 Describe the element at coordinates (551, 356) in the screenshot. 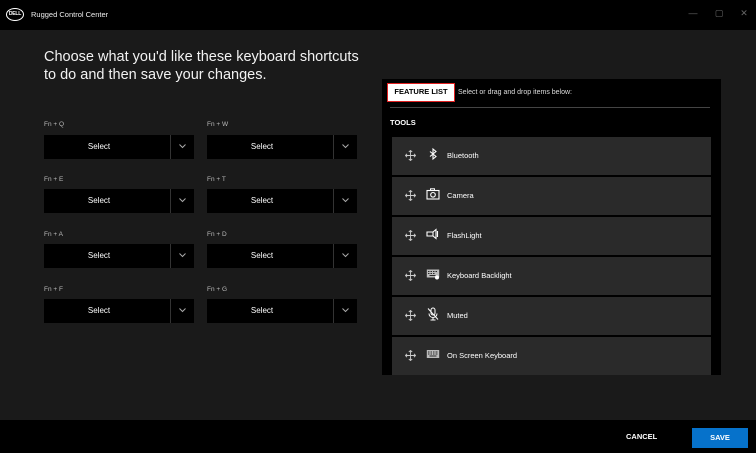

I see `feature-item-on-screen-keyboard: On Screen Keyboard` at that location.